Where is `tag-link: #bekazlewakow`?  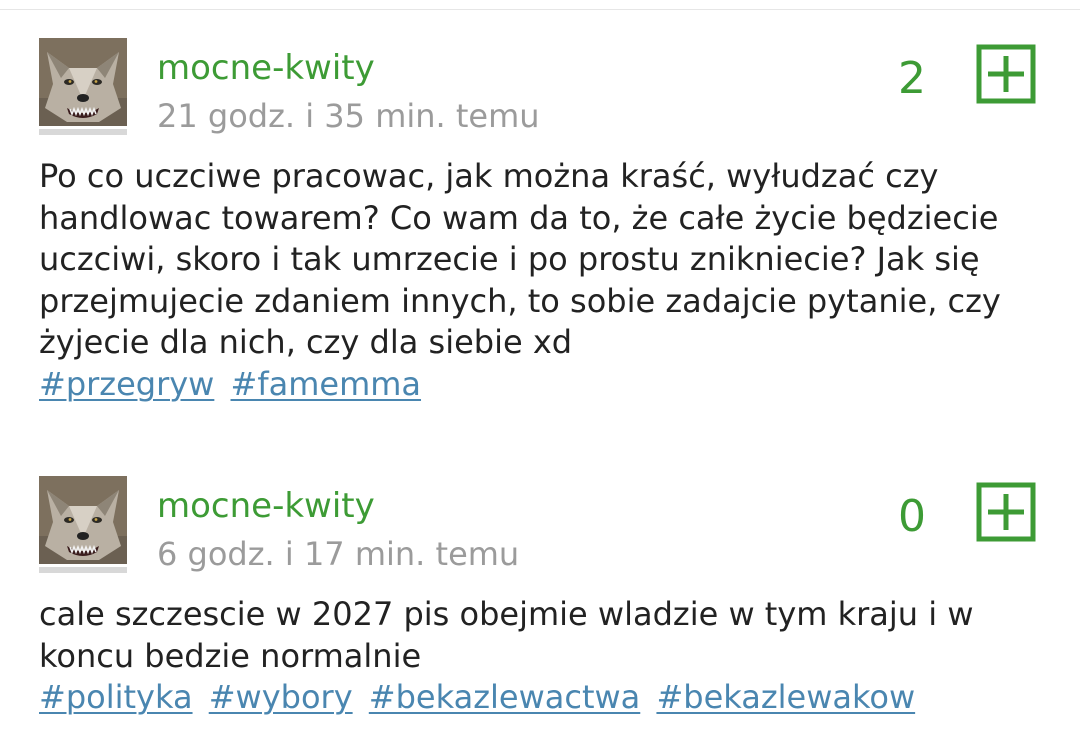 tag-link: #bekazlewakow is located at coordinates (785, 697).